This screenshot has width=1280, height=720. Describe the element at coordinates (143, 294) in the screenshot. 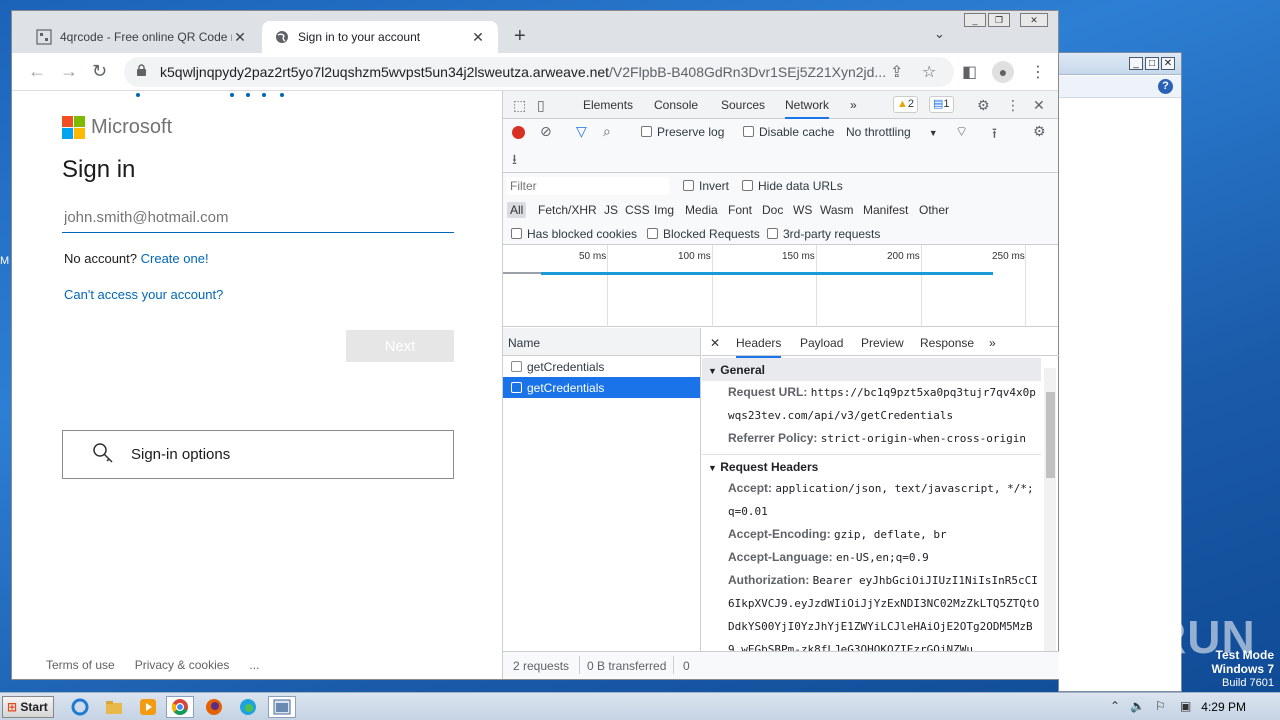

I see `cant-access-link: Can't access your account?` at that location.